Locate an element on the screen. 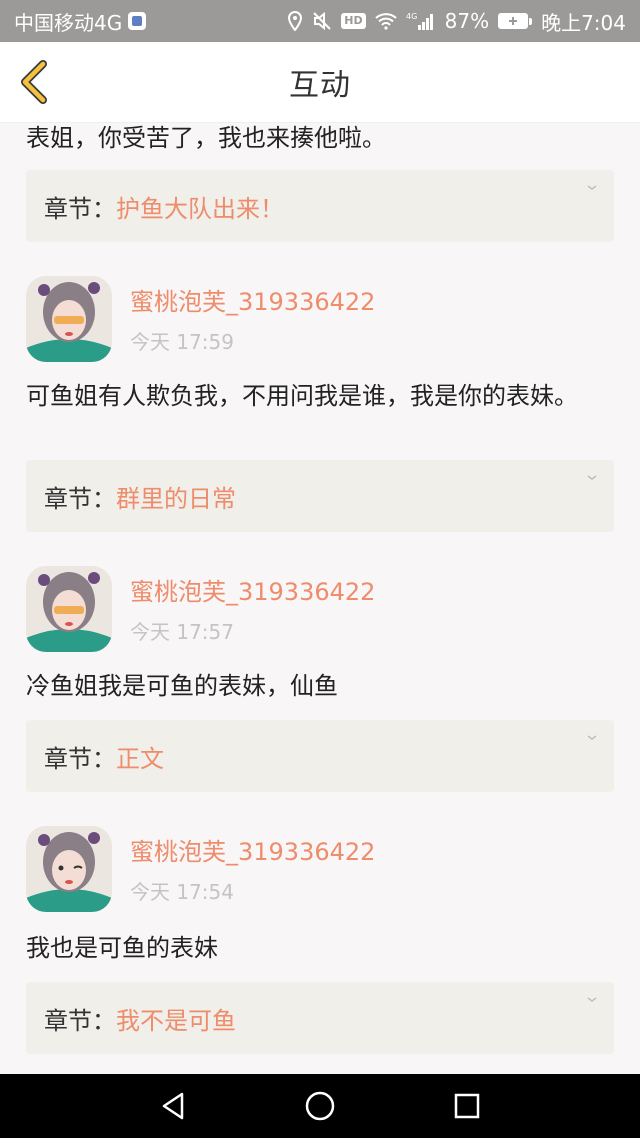 The image size is (640, 1138). nav-recents-button is located at coordinates (467, 1106).